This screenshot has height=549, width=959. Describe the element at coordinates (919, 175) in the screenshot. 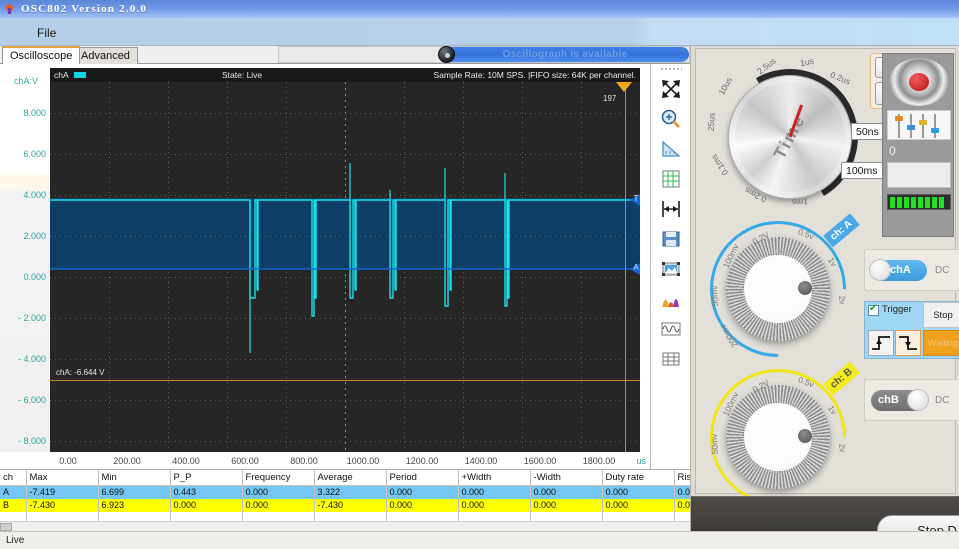

I see `record-display-field` at that location.